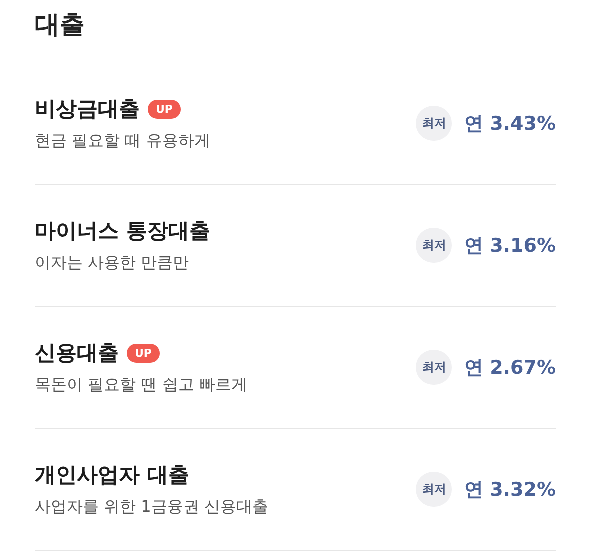  I want to click on interest-rate: 연 3.16%, so click(510, 246).